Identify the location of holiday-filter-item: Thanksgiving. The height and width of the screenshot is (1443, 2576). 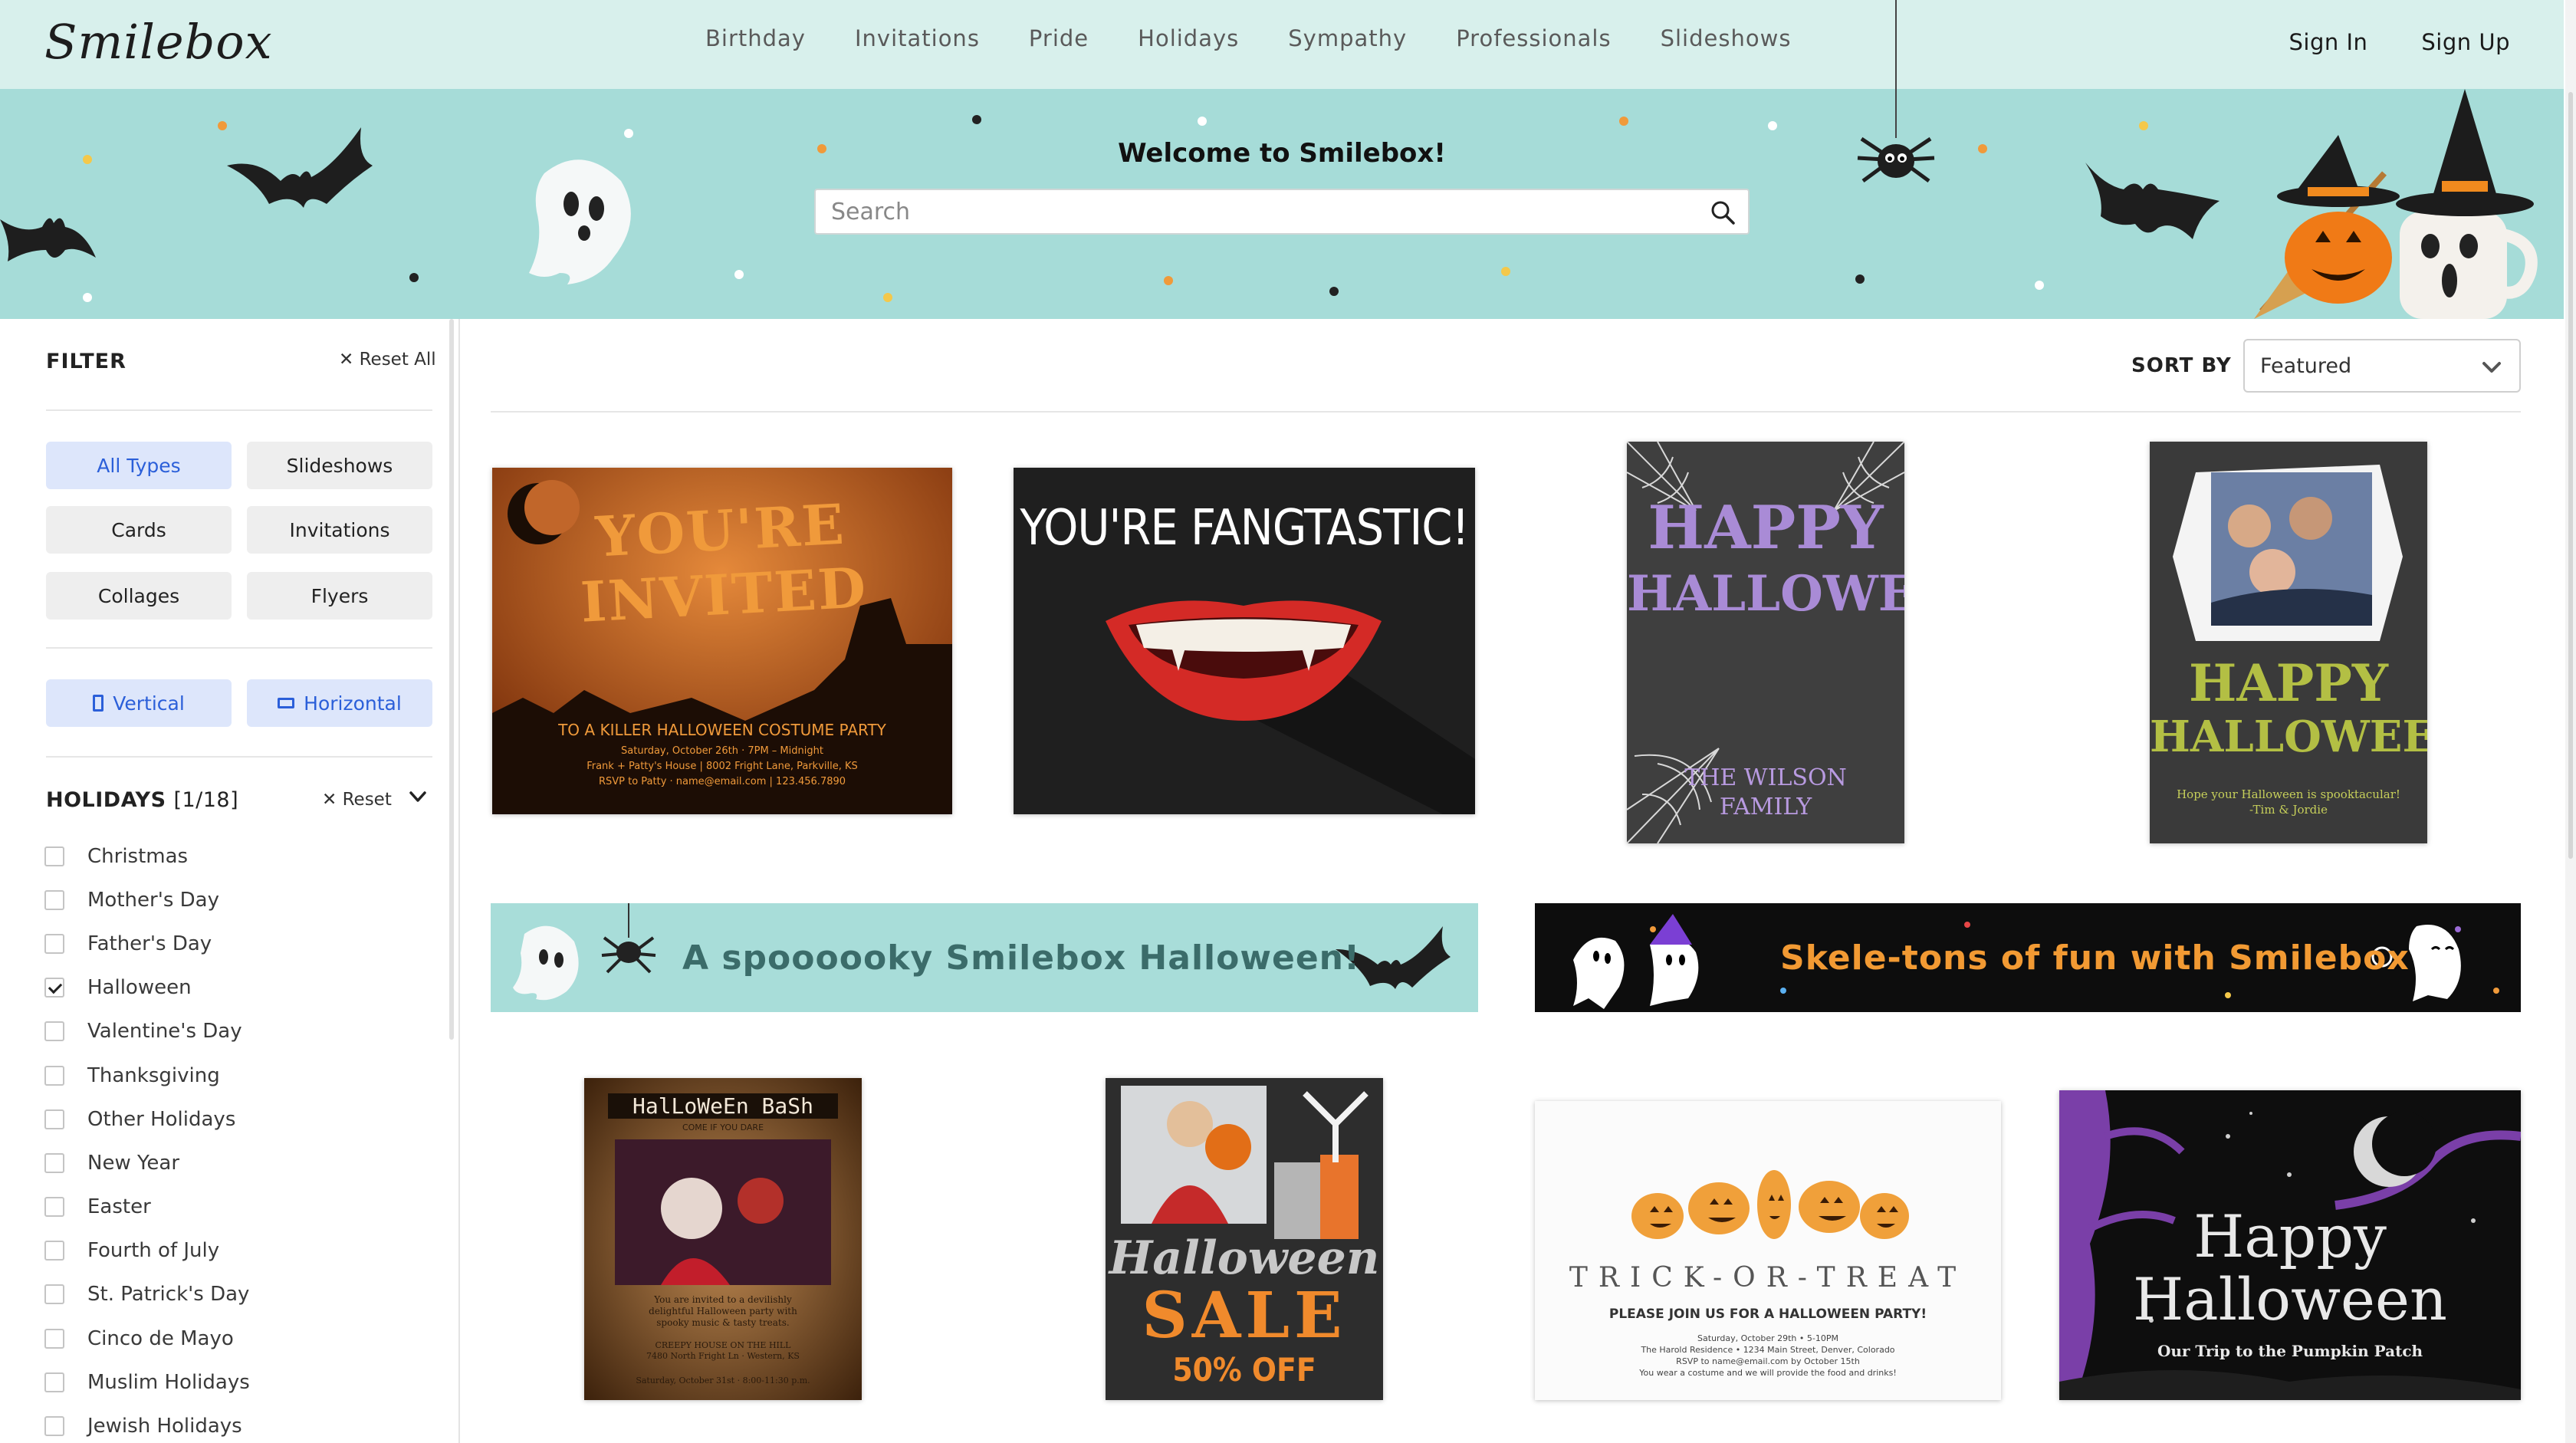
(236, 1075).